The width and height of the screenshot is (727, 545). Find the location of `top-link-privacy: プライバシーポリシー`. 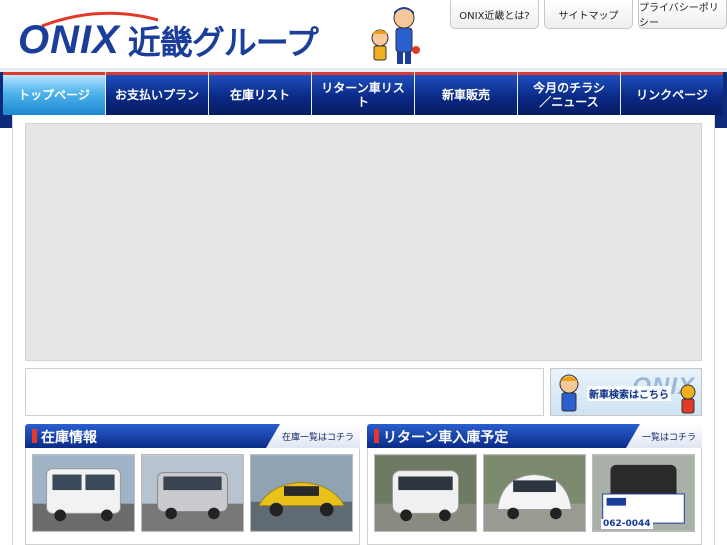

top-link-privacy: プライバシーポリシー is located at coordinates (682, 14).